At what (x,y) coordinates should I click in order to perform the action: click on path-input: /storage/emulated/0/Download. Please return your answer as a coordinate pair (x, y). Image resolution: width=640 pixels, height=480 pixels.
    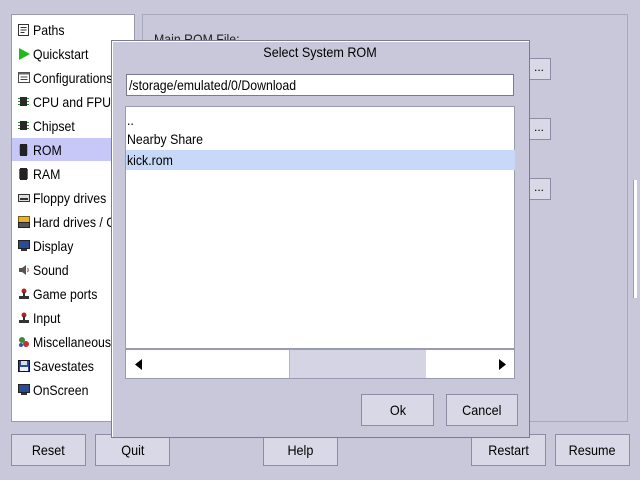
    Looking at the image, I should click on (320, 85).